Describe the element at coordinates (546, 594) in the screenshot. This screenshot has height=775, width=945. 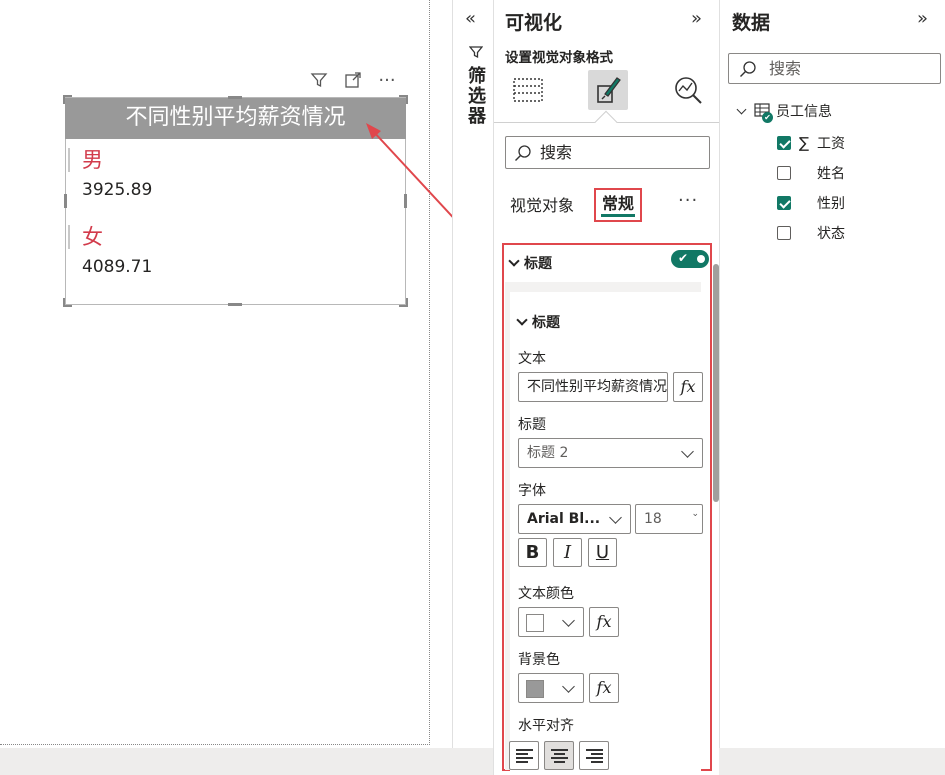
I see `text-color-label: 文本颜色` at that location.